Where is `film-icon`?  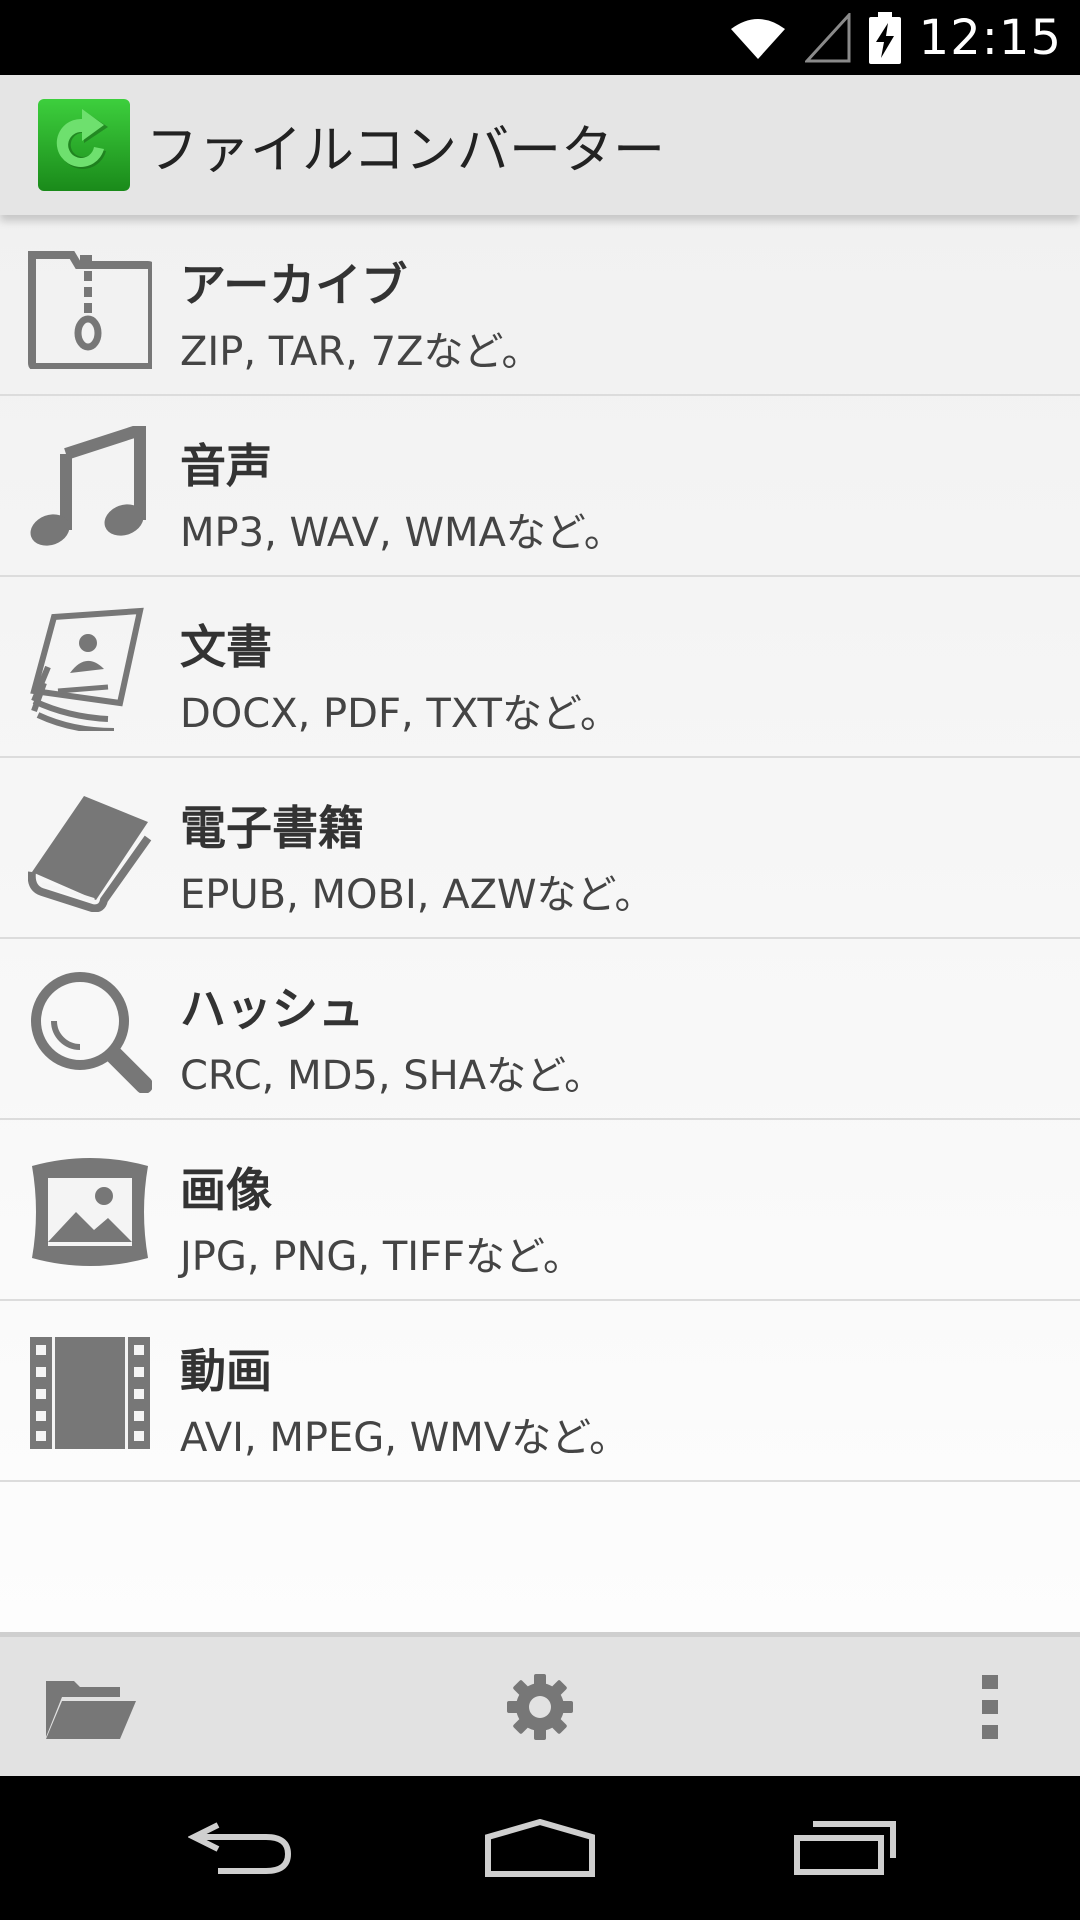
film-icon is located at coordinates (90, 1393).